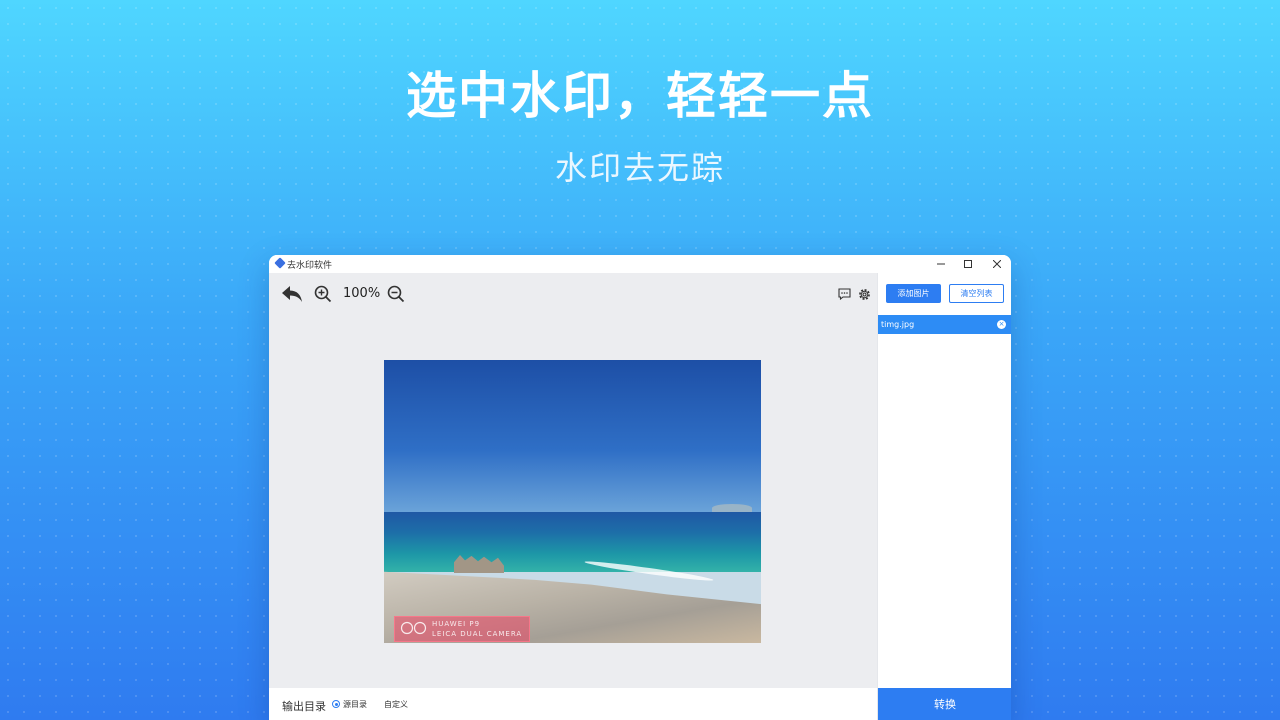  What do you see at coordinates (280, 263) in the screenshot?
I see `diamond-logo-icon` at bounding box center [280, 263].